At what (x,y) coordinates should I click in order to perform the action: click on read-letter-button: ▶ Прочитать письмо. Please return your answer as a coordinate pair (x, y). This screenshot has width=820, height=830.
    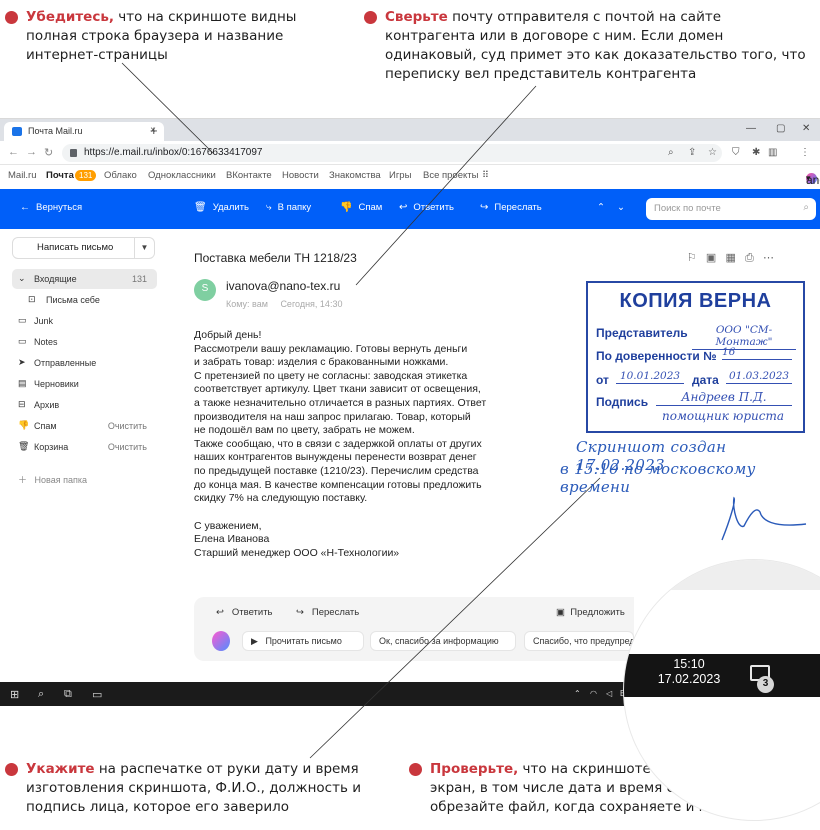
    Looking at the image, I should click on (303, 641).